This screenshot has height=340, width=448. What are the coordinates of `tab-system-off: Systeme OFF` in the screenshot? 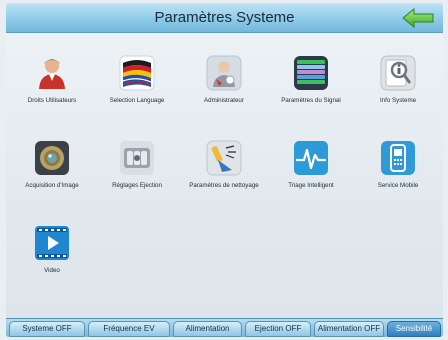 It's located at (47, 329).